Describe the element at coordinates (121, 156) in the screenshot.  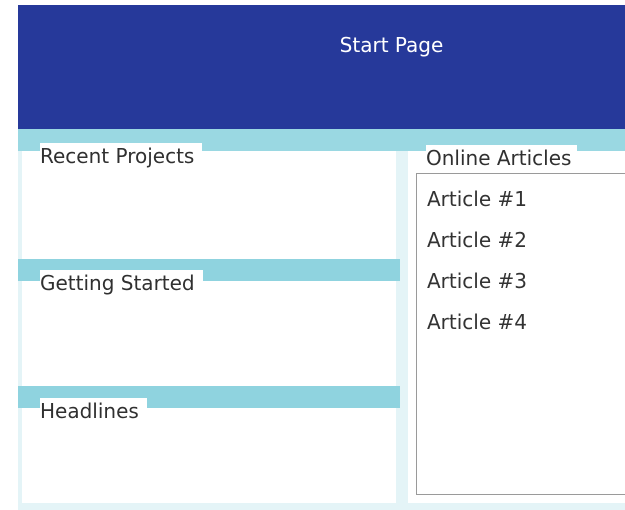
I see `section-title-recent-projects: Recent Projects` at that location.